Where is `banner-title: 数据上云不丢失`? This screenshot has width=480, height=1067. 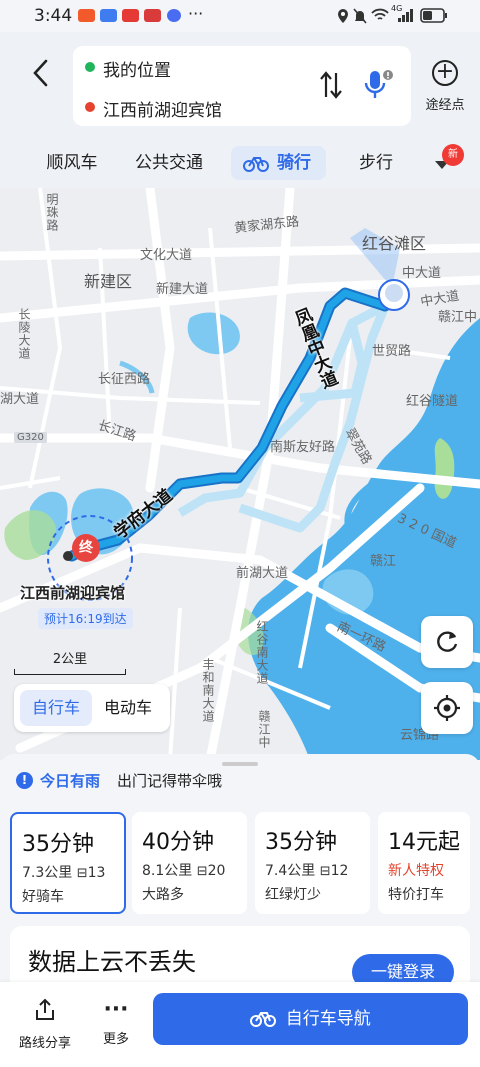
banner-title: 数据上云不丢失 is located at coordinates (112, 962).